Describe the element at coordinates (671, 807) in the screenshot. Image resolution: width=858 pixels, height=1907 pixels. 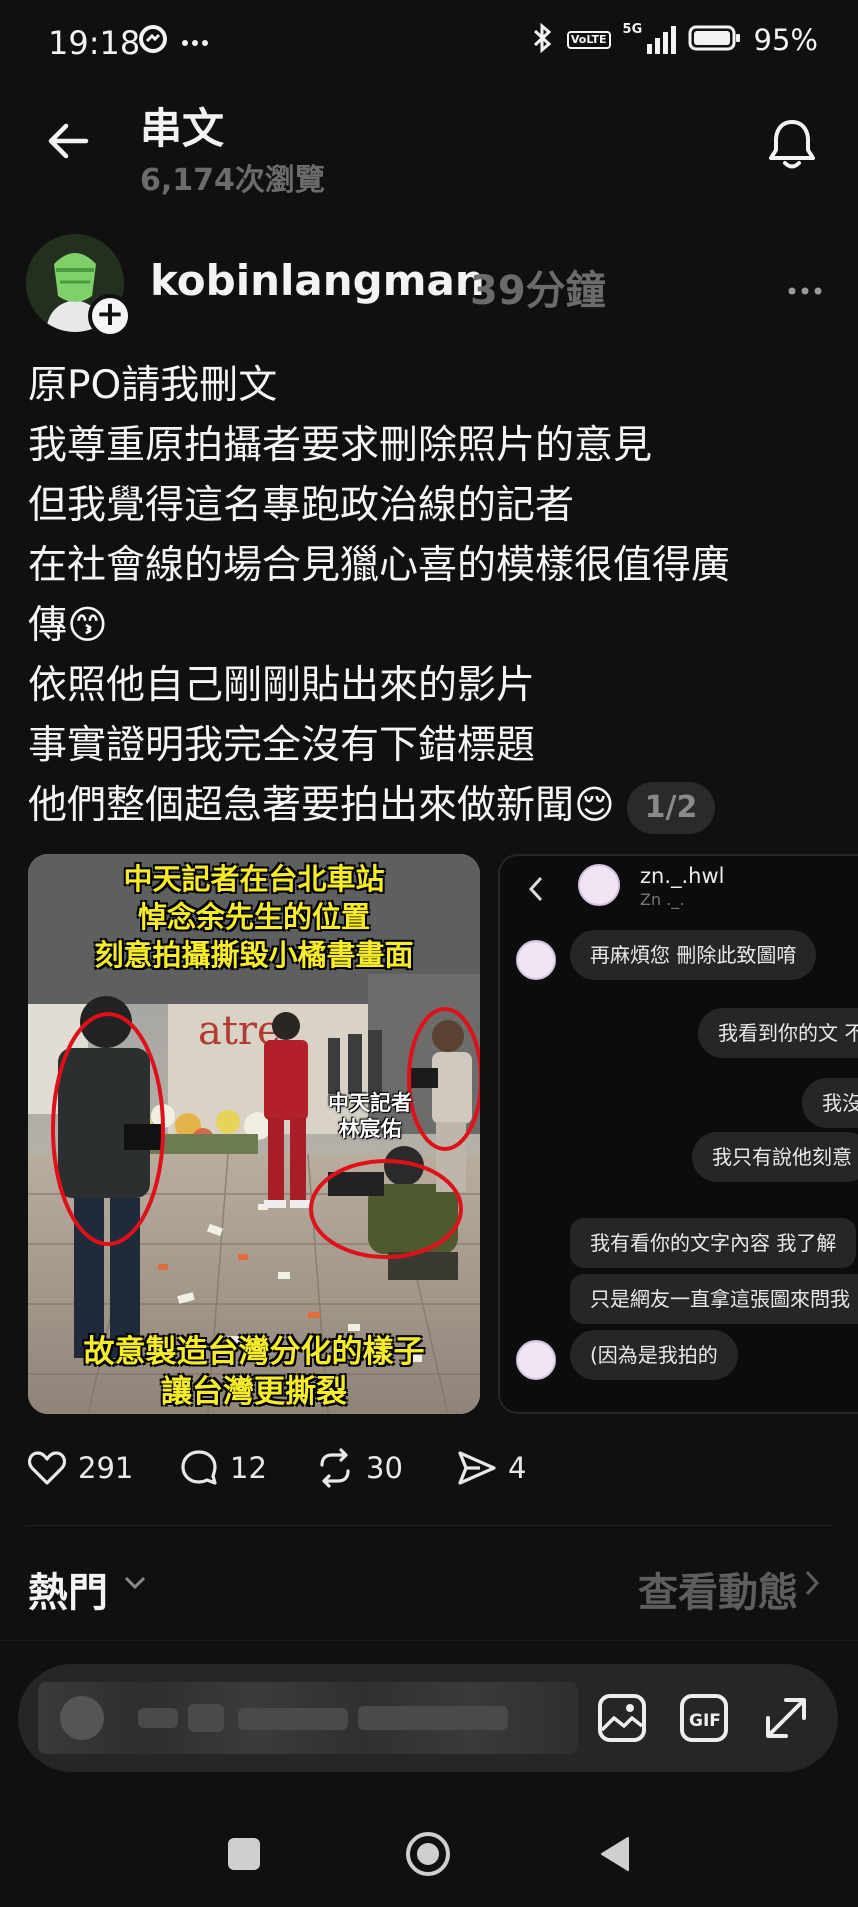
I see `page-indicator: 1/2` at that location.